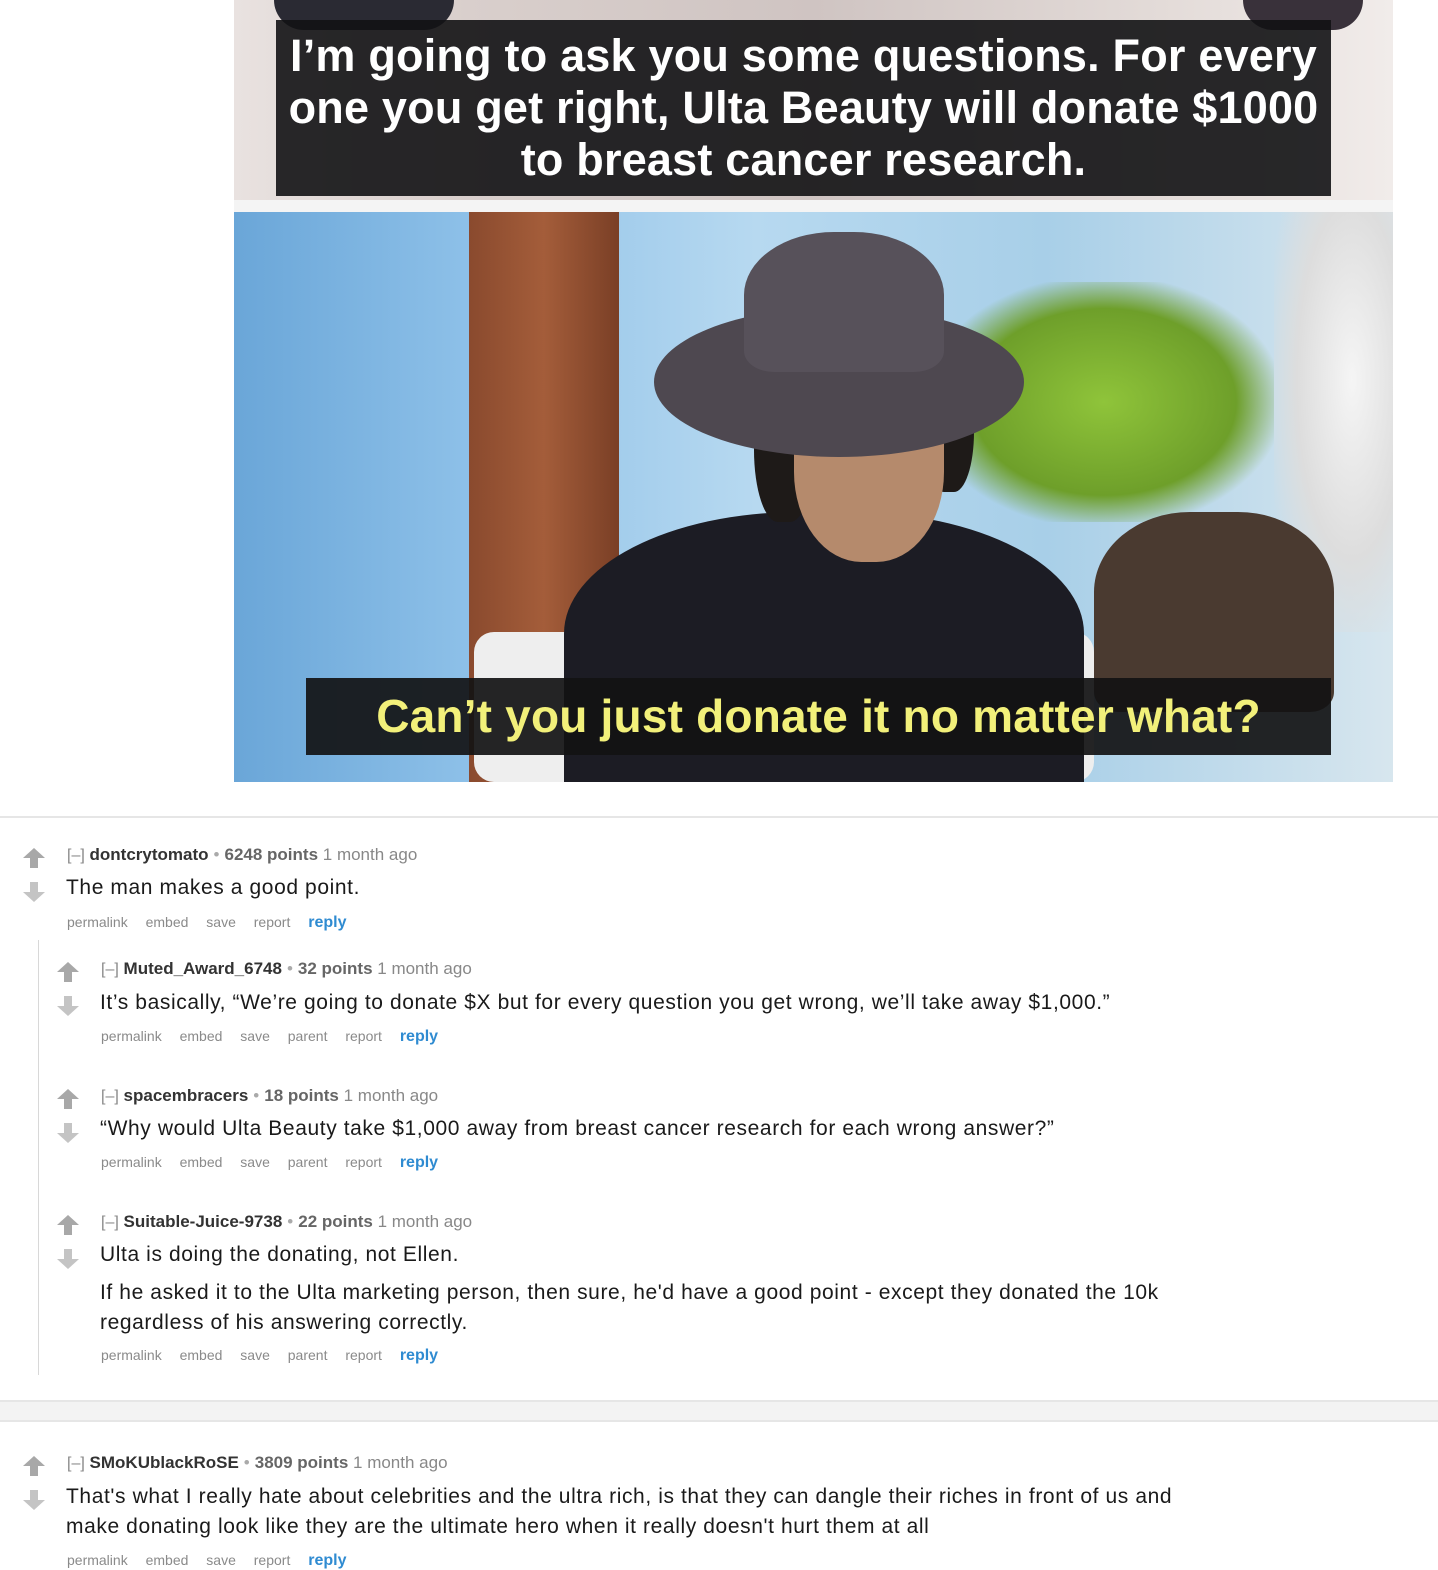  What do you see at coordinates (280, 1254) in the screenshot?
I see `comment-body-paragraph: Ulta is doing the donating, not Ellen.` at bounding box center [280, 1254].